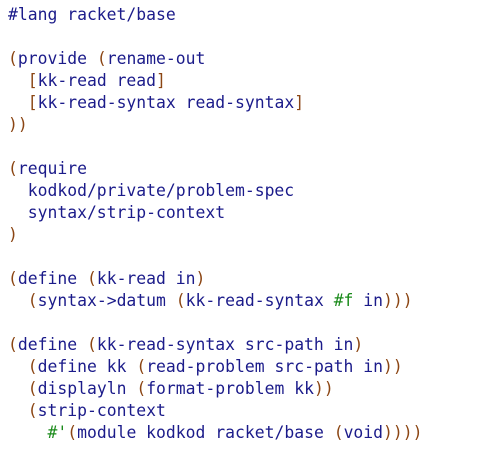 Image resolution: width=482 pixels, height=462 pixels. What do you see at coordinates (146, 278) in the screenshot?
I see `code-token-plain: kk-read in` at bounding box center [146, 278].